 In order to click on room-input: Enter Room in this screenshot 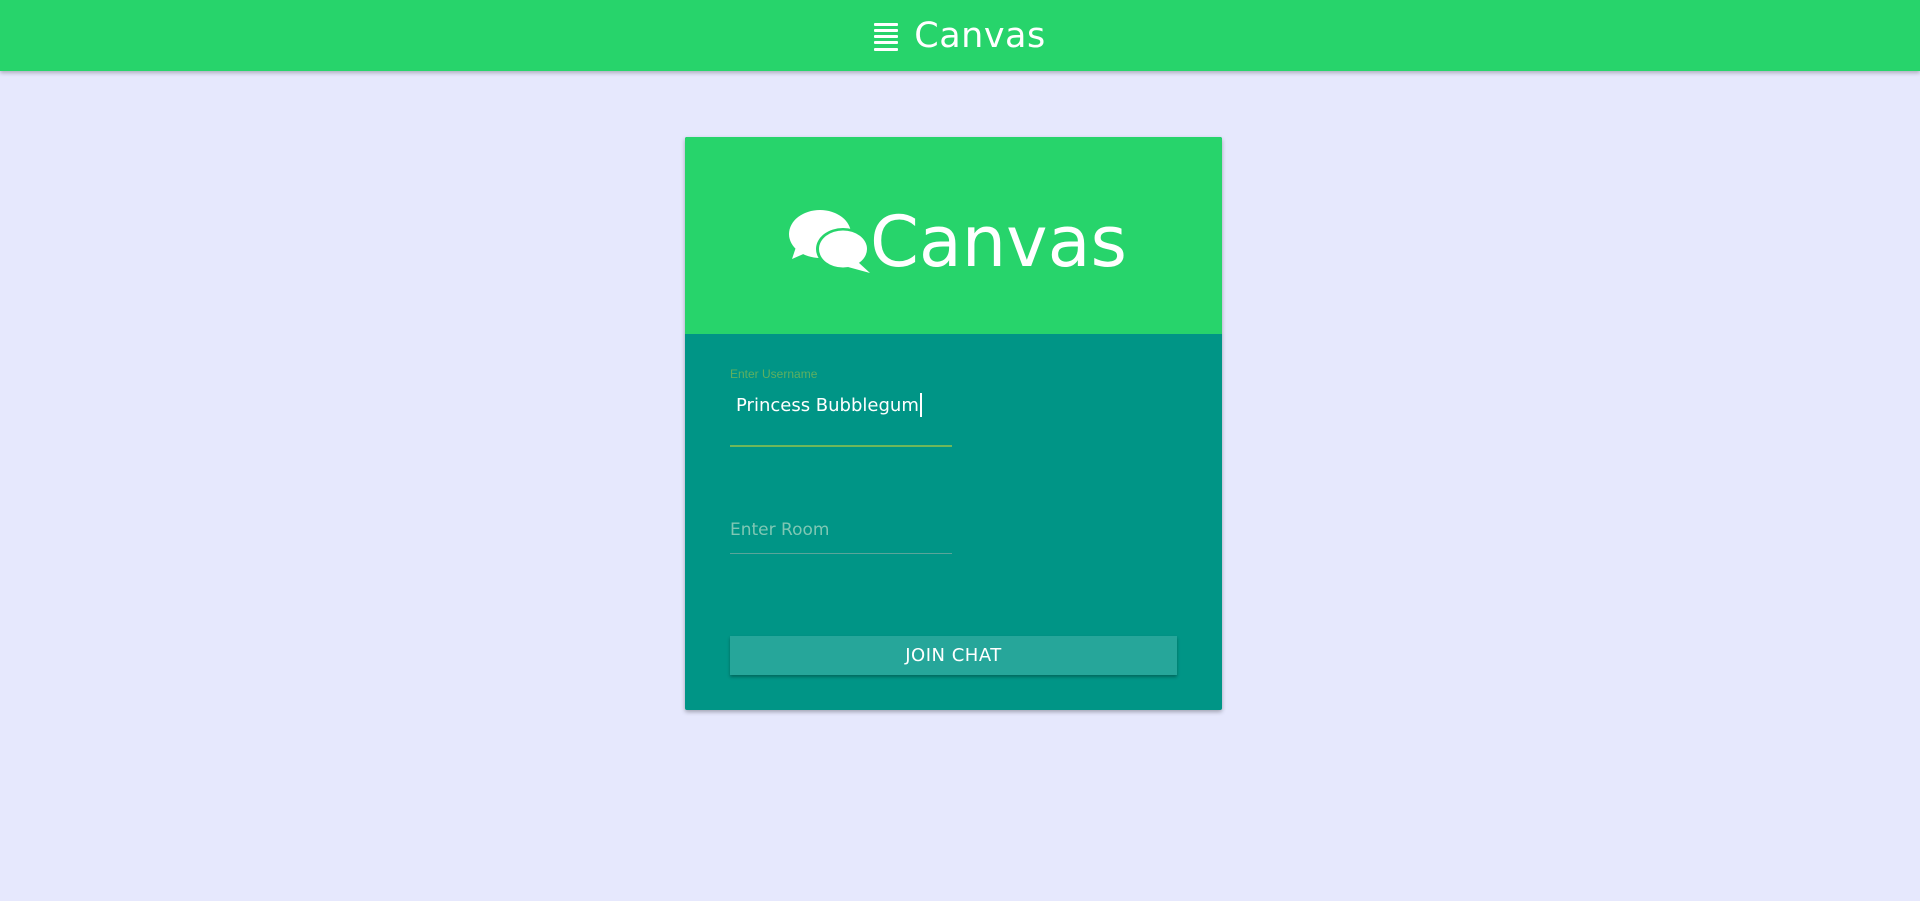, I will do `click(841, 531)`.